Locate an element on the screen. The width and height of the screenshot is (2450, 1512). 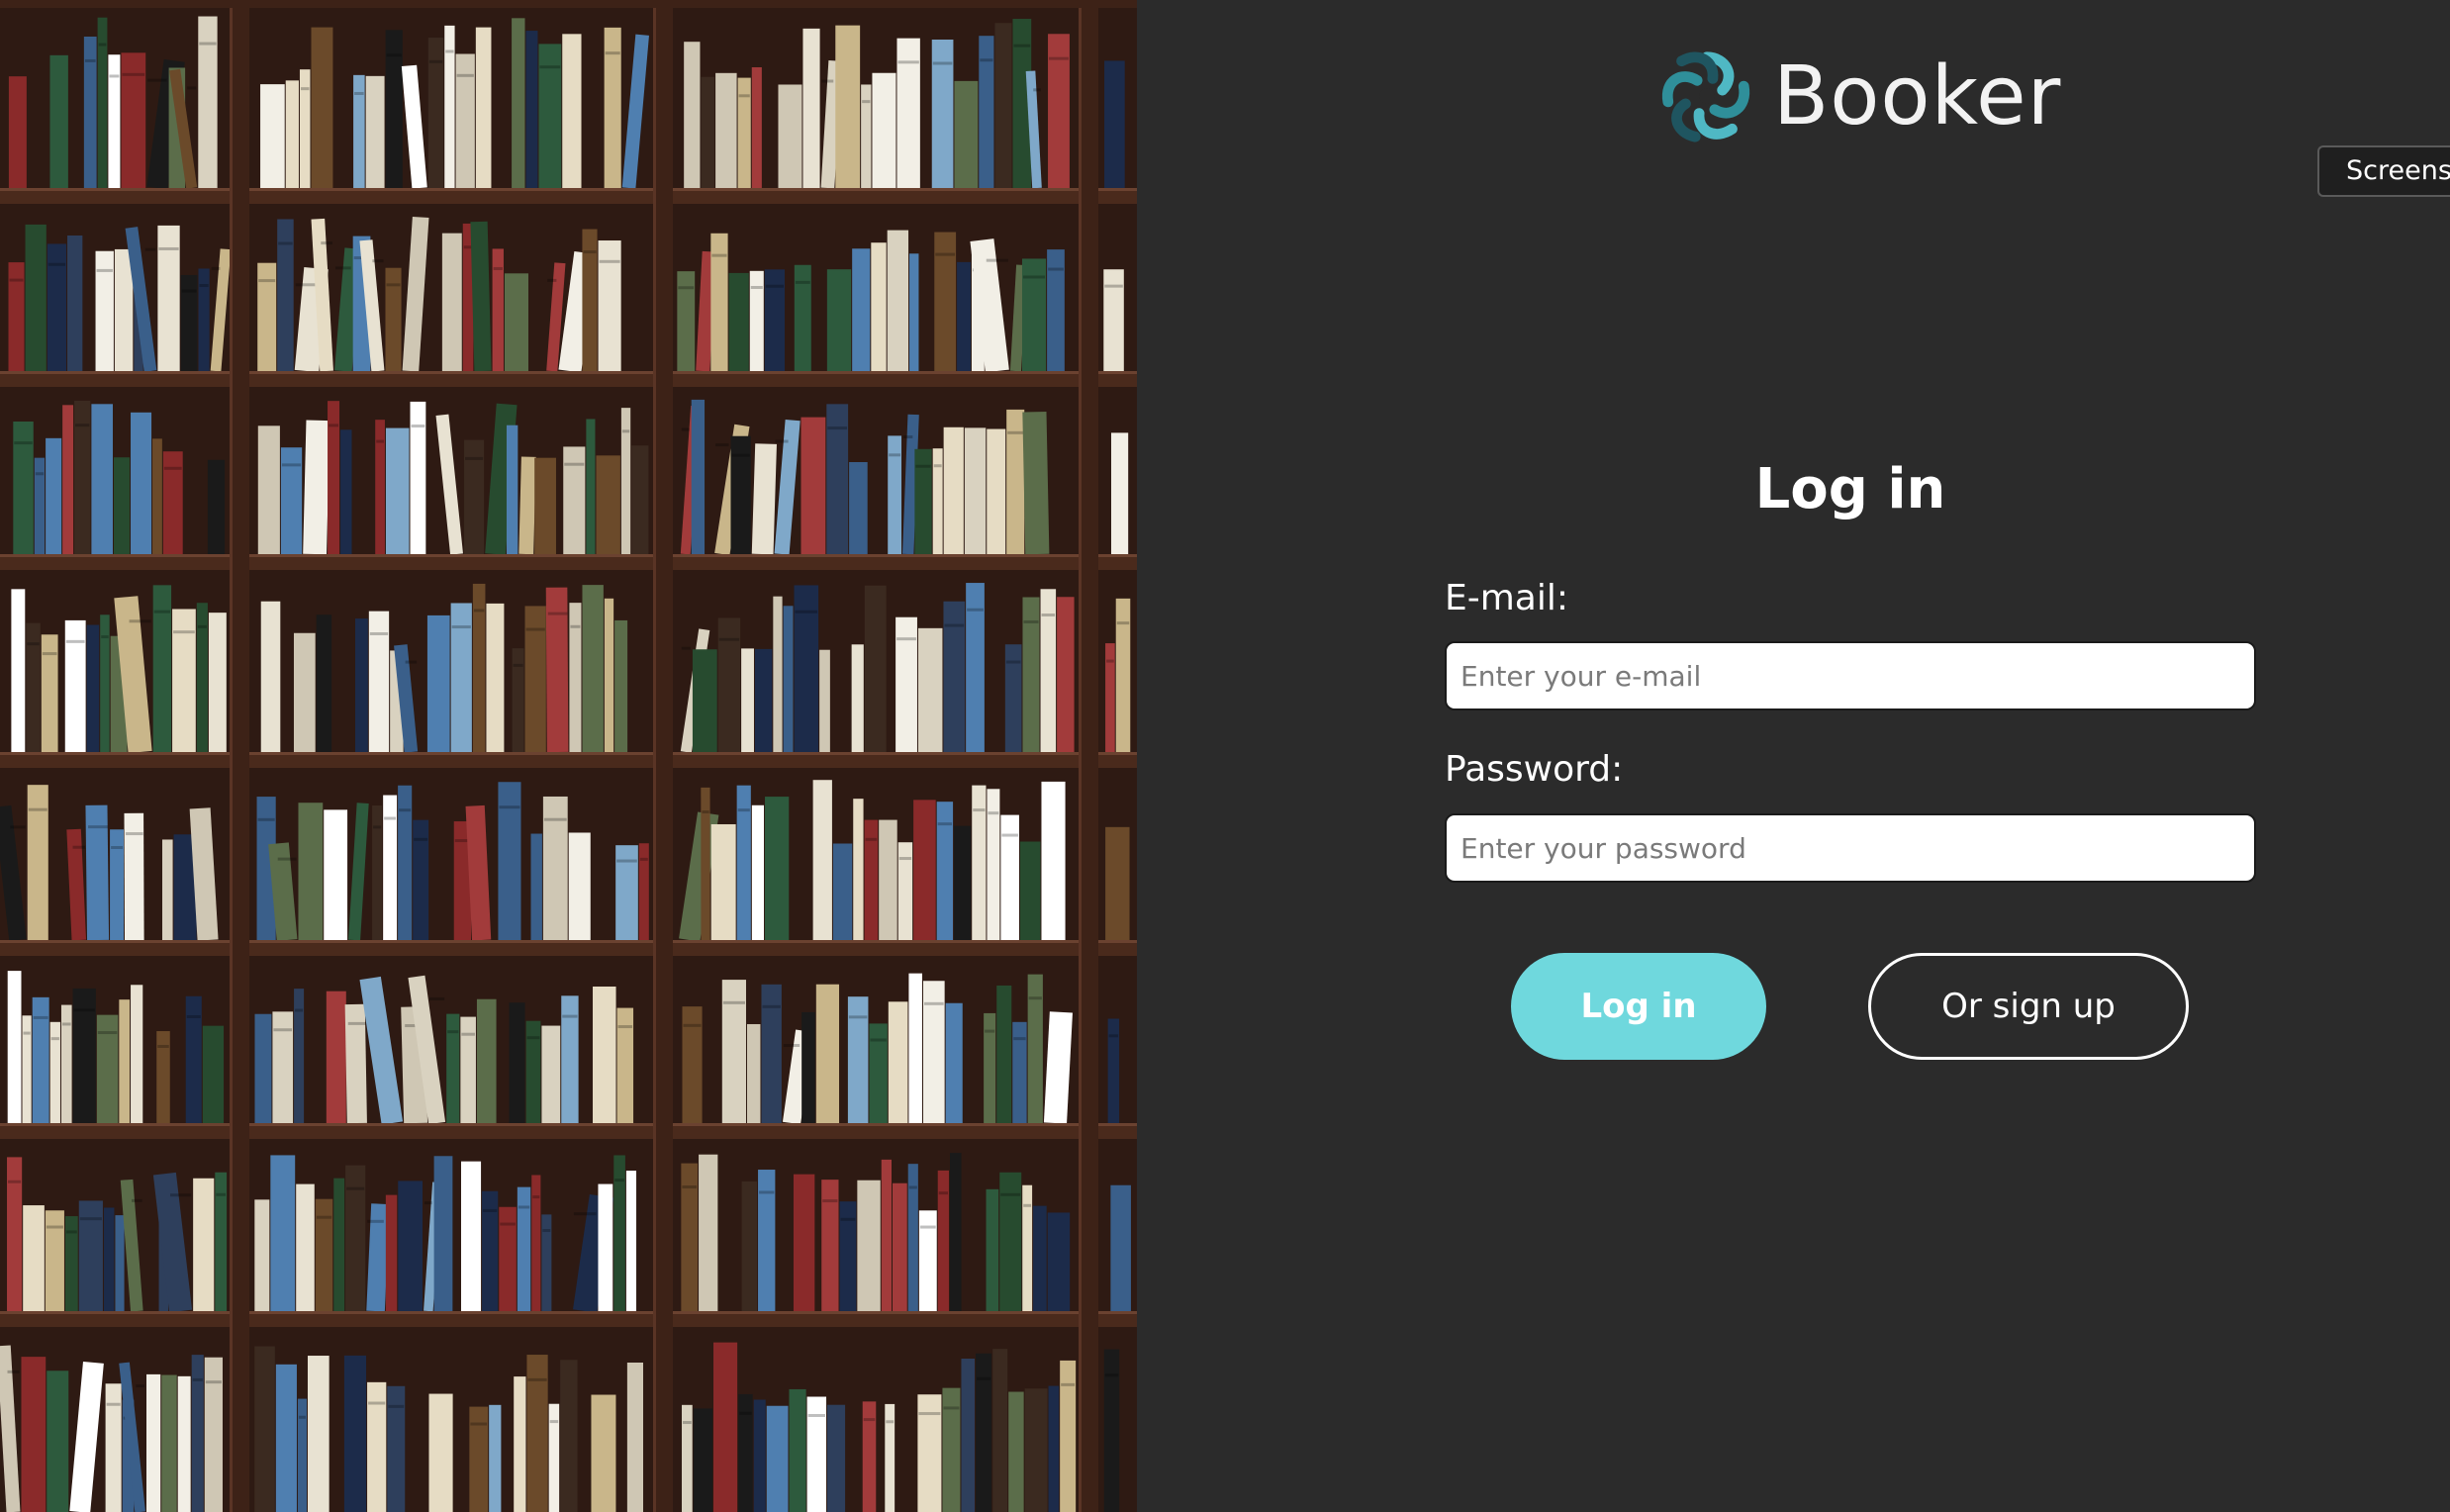
brand-name: Booker is located at coordinates (1917, 96).